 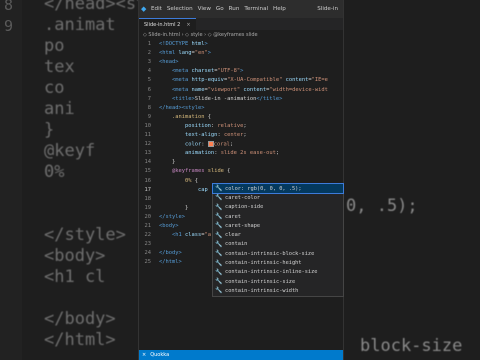 What do you see at coordinates (149, 53) in the screenshot?
I see `line-number: 2` at bounding box center [149, 53].